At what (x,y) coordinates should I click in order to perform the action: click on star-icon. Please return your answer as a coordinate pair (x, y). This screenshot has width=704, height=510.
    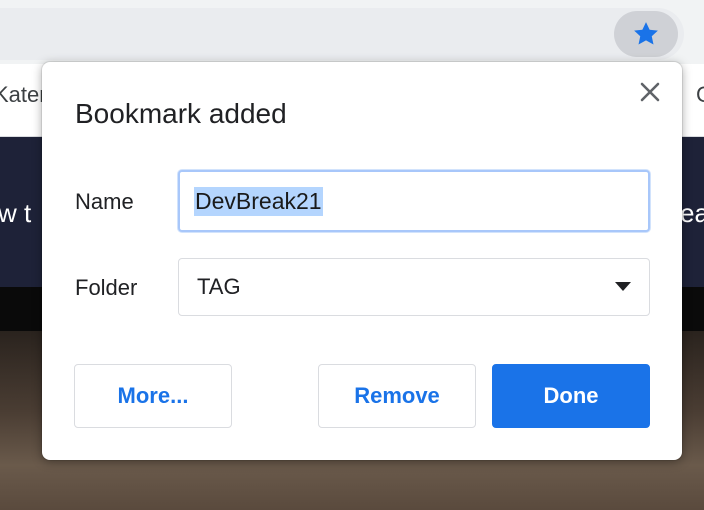
    Looking at the image, I should click on (646, 33).